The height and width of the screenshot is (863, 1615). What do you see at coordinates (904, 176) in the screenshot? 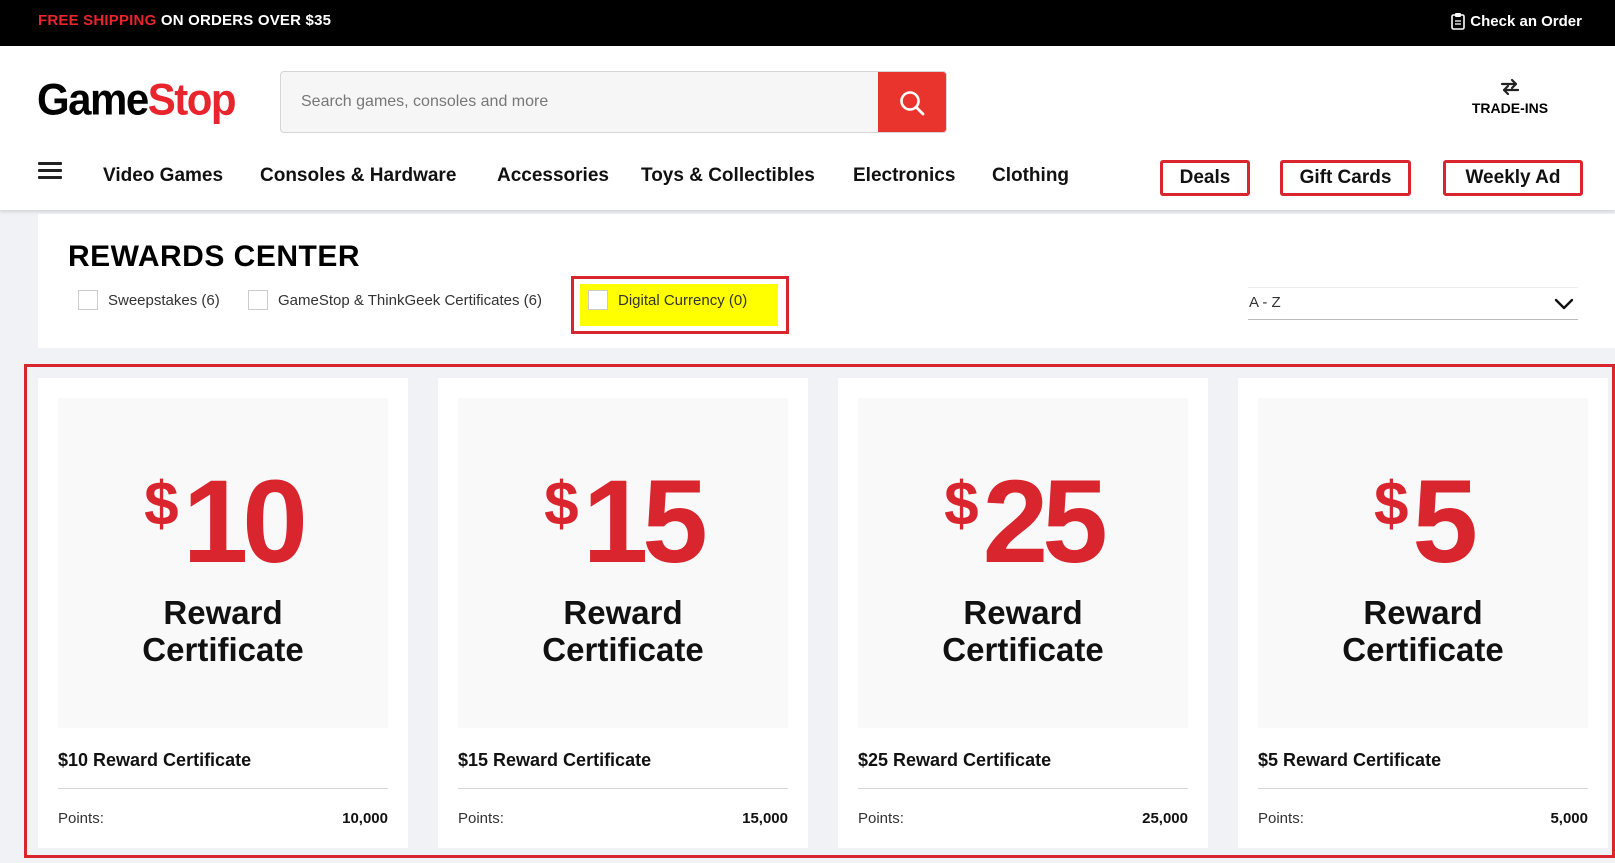
I see `nav-electronics: Electronics` at bounding box center [904, 176].